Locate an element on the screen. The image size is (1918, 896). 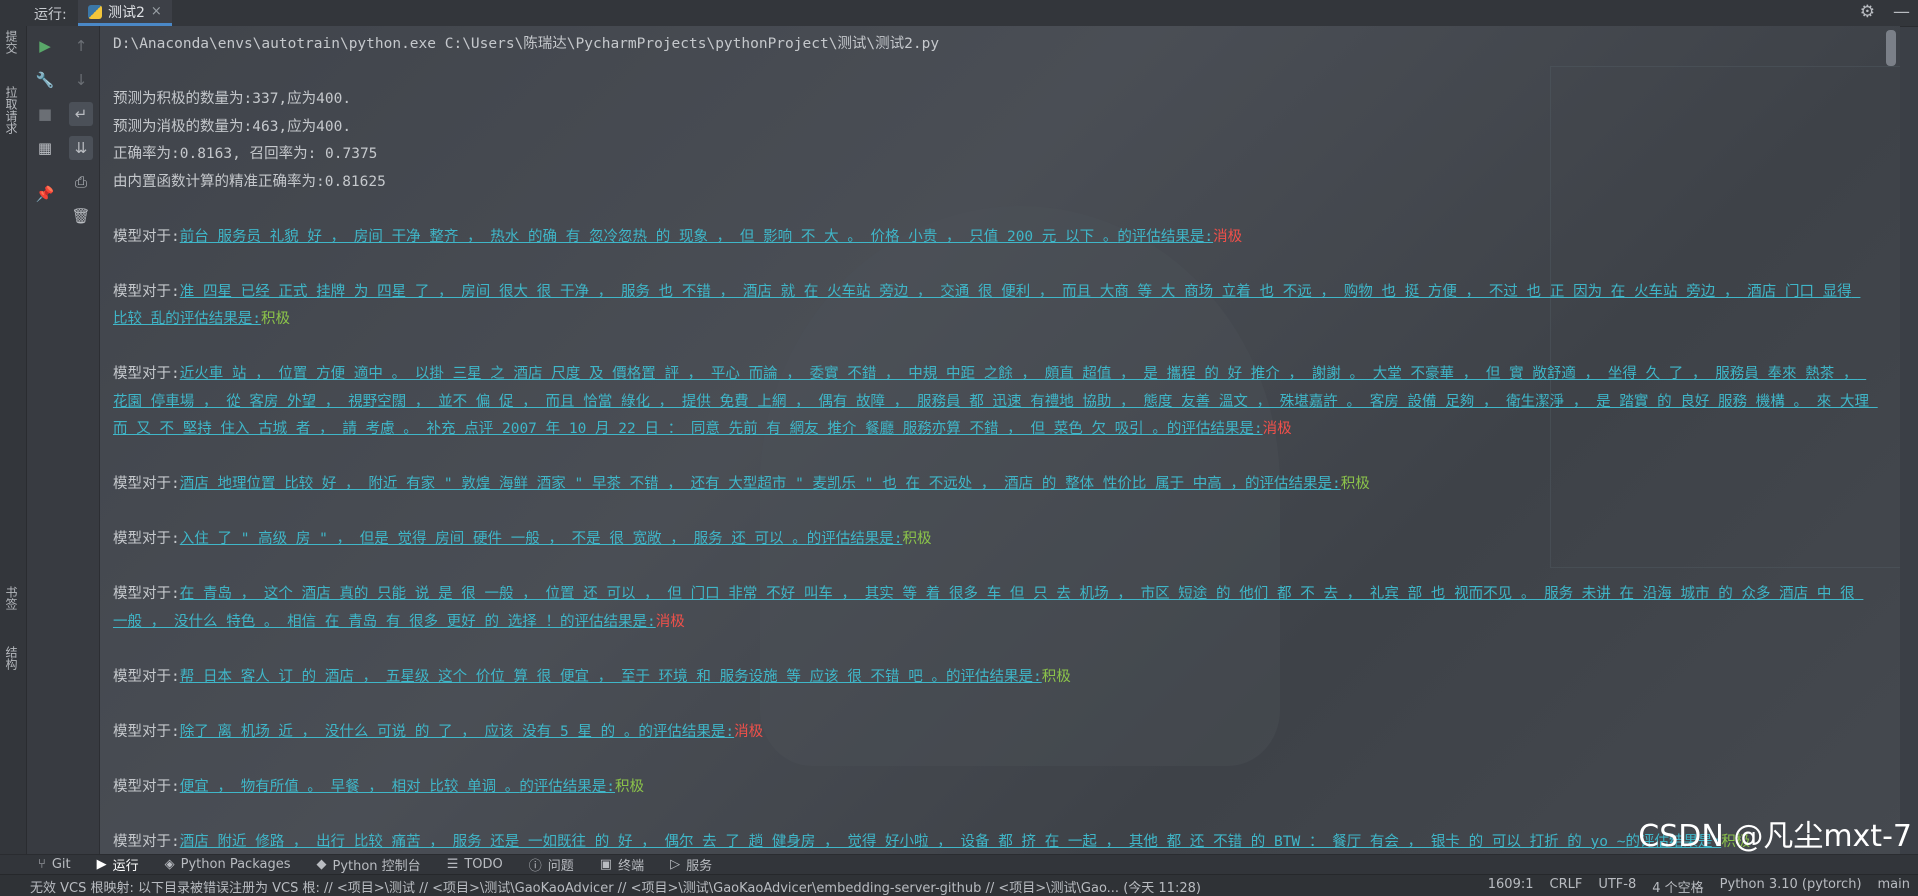
stat-builtin-accuracy: 由内置函数计算的精准正确率为:0.81625 is located at coordinates (249, 181).